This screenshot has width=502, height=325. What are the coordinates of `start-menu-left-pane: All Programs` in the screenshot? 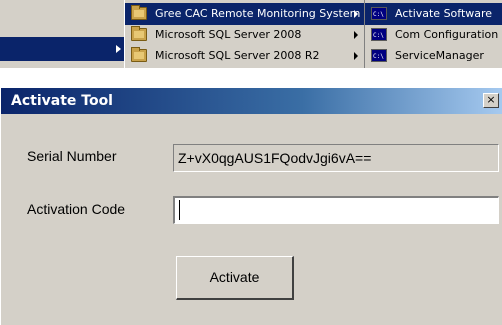 It's located at (62, 46).